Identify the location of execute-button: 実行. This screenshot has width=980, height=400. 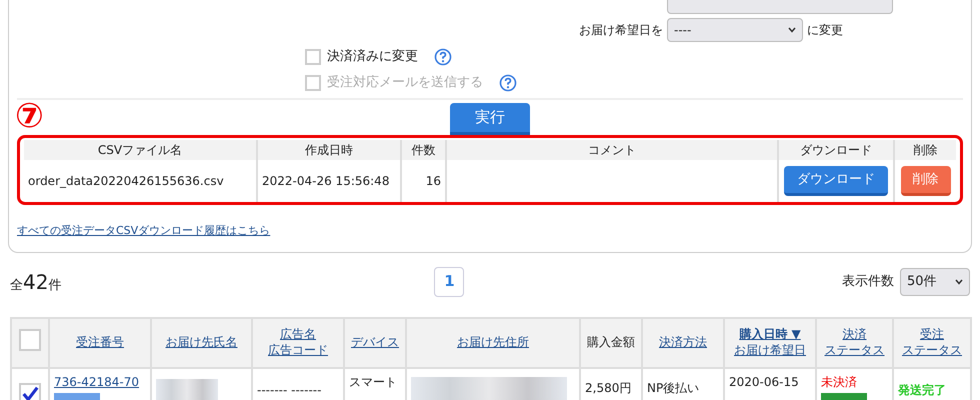
(490, 119).